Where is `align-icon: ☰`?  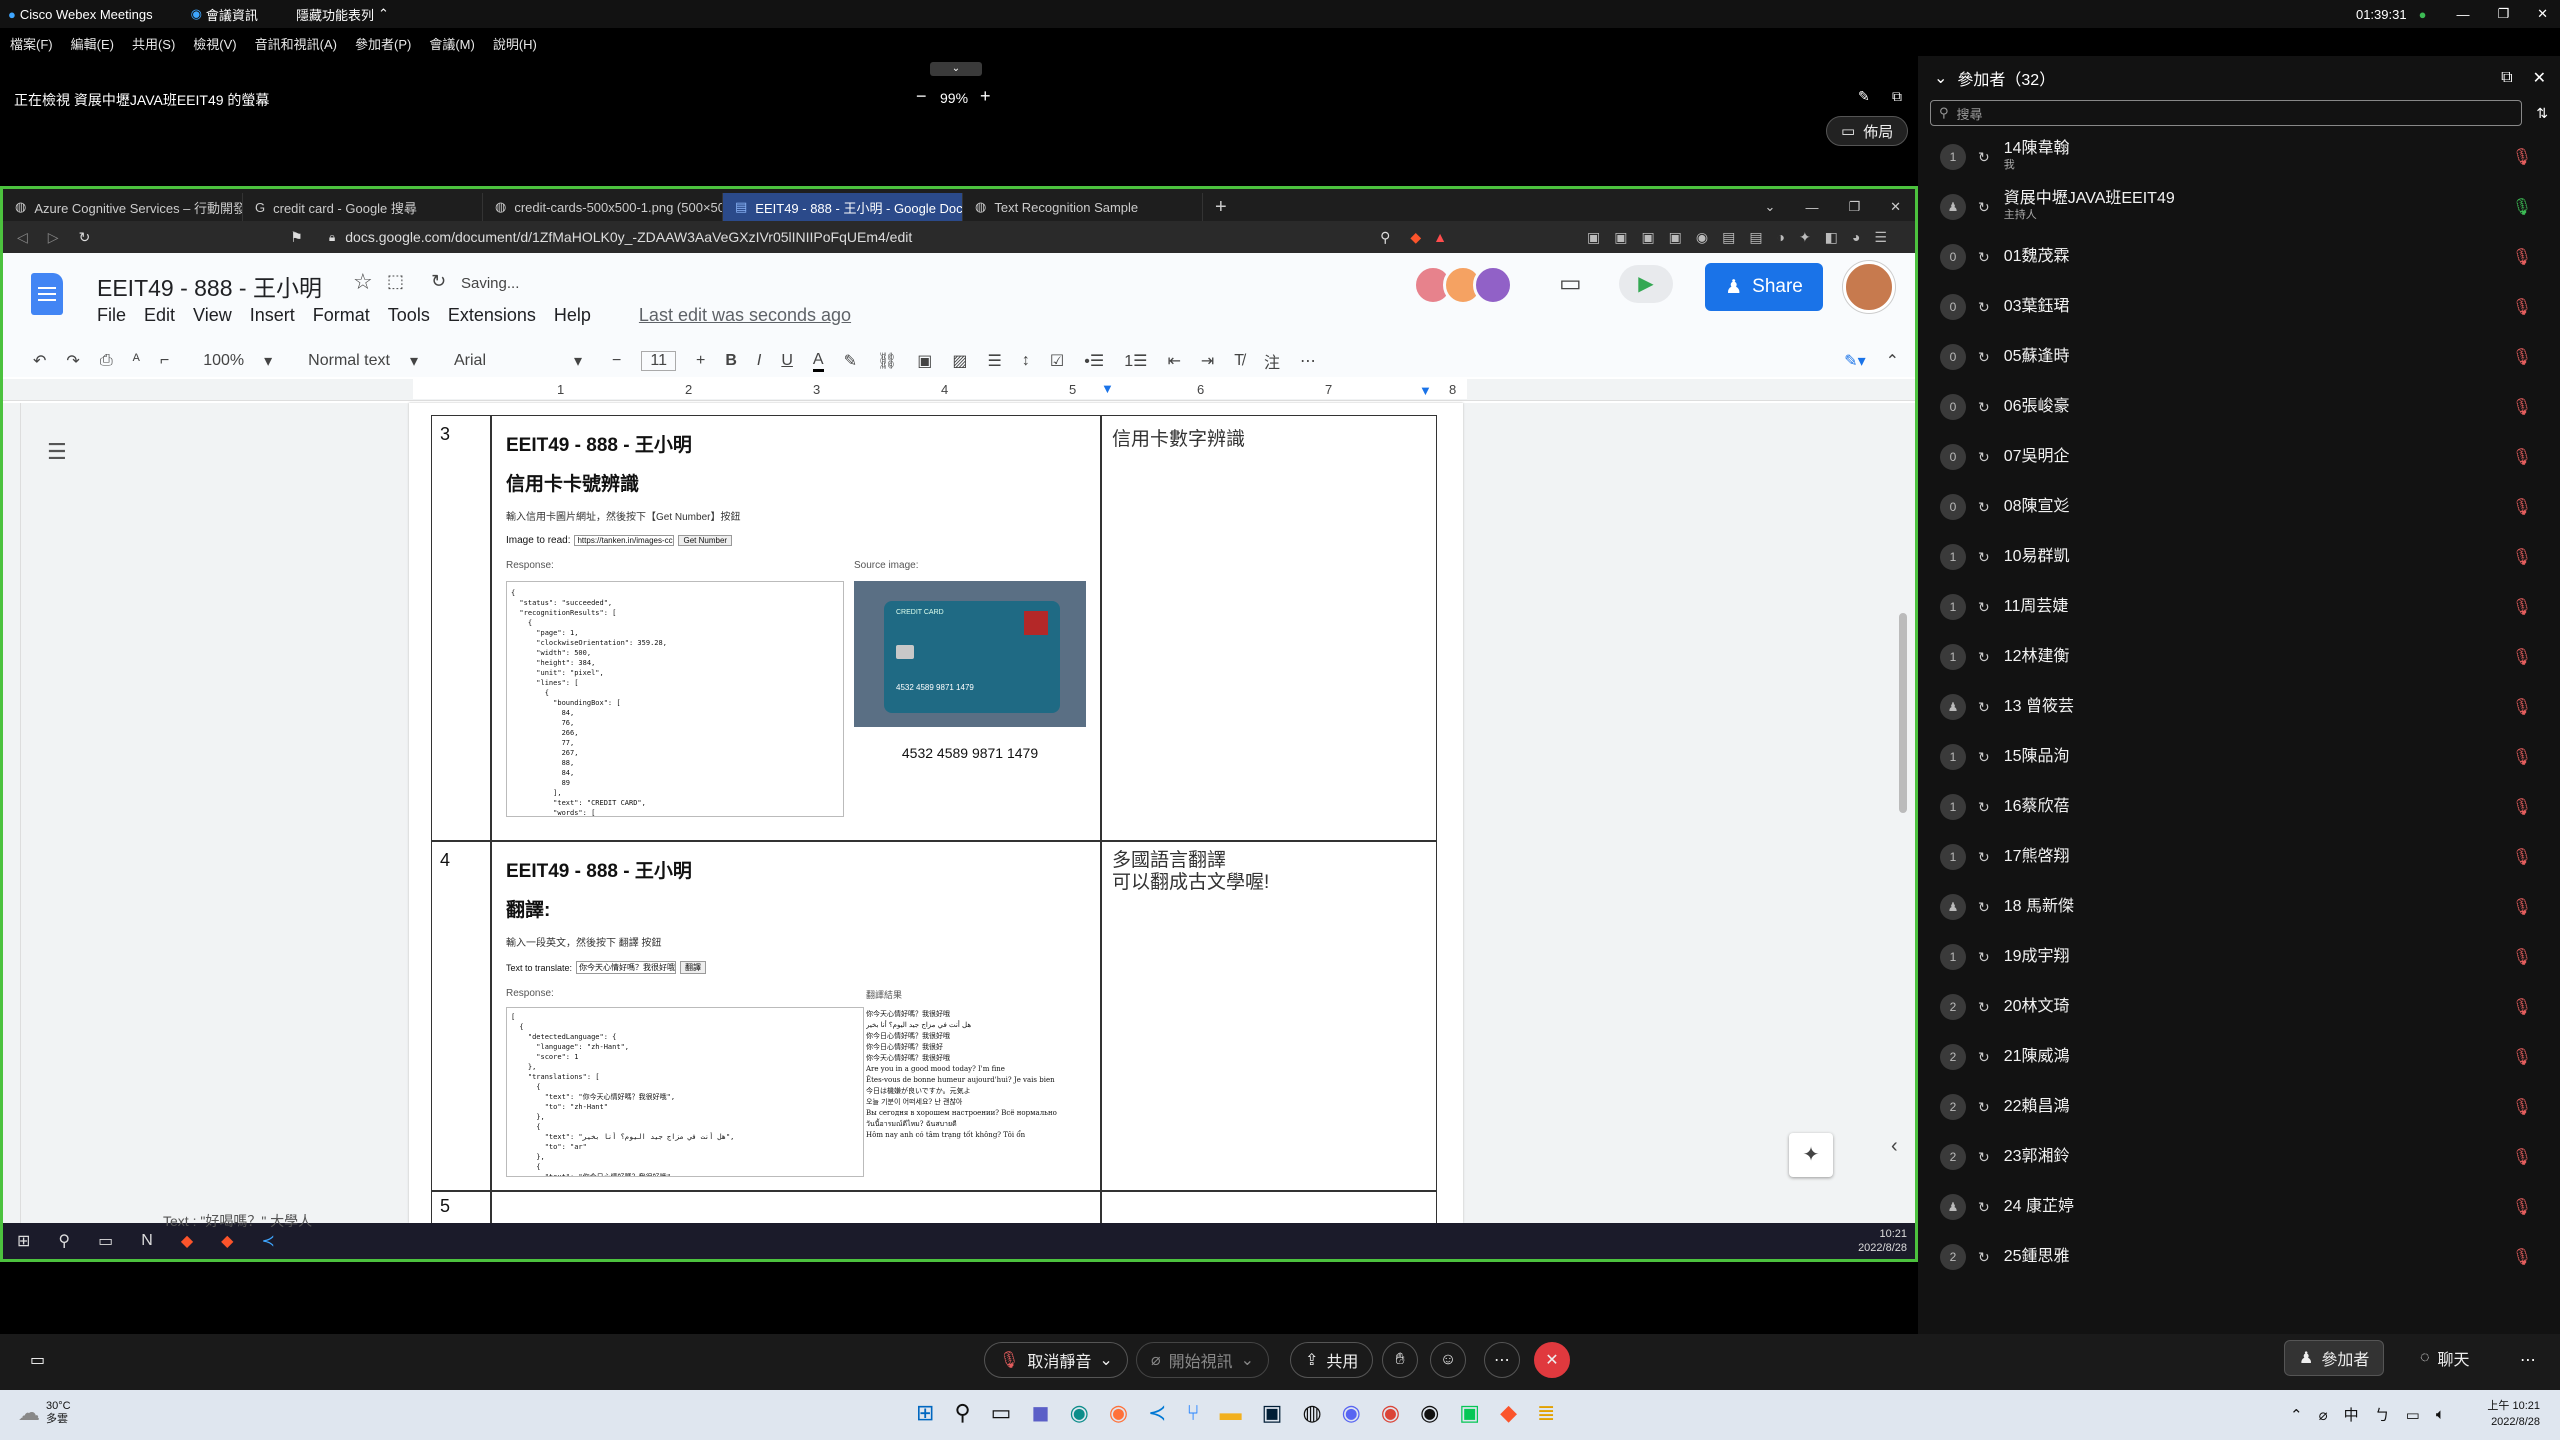
align-icon: ☰ is located at coordinates (995, 361).